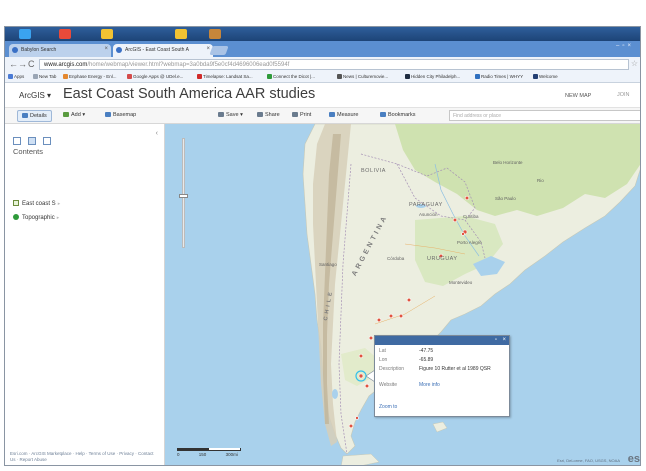 This screenshot has height=471, width=646. I want to click on bookmarks-button: Bookmarks, so click(398, 115).